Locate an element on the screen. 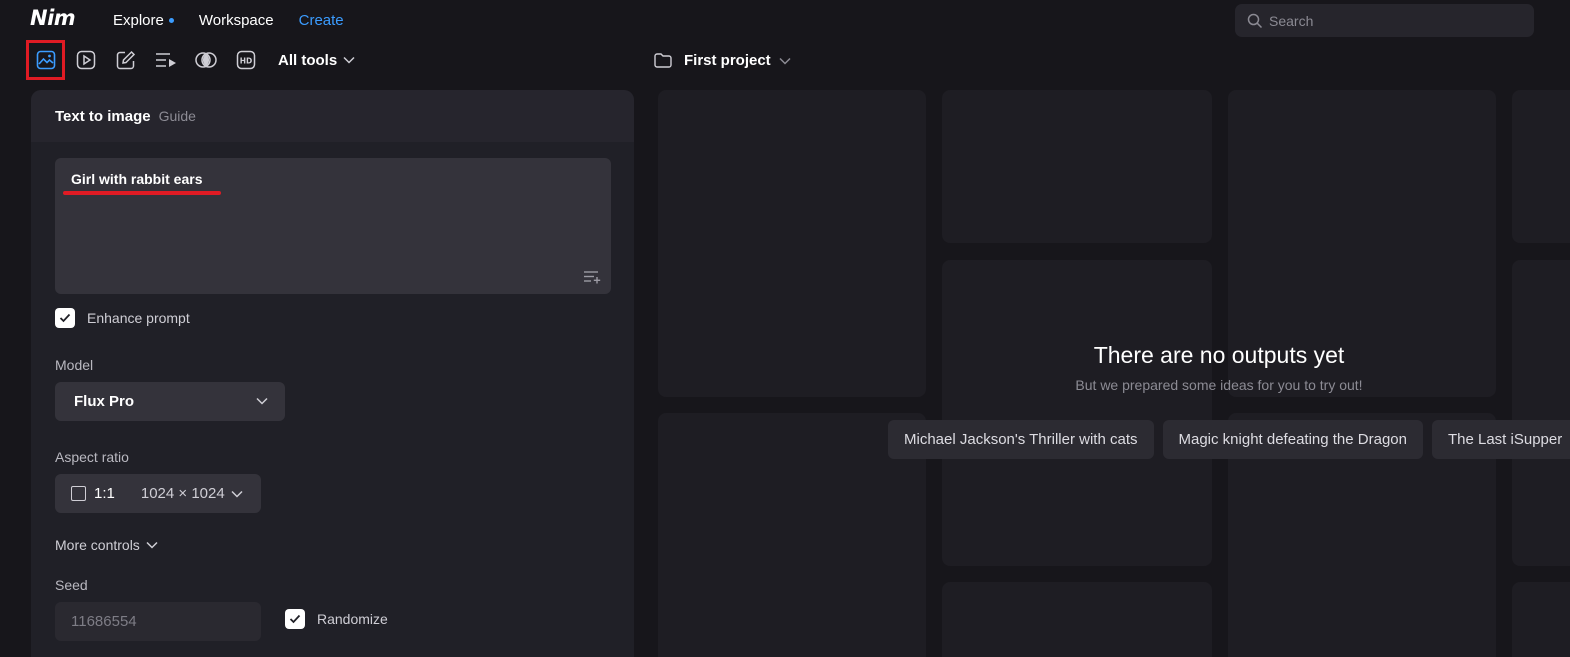 This screenshot has width=1570, height=657. svg-text: HD is located at coordinates (245, 61).